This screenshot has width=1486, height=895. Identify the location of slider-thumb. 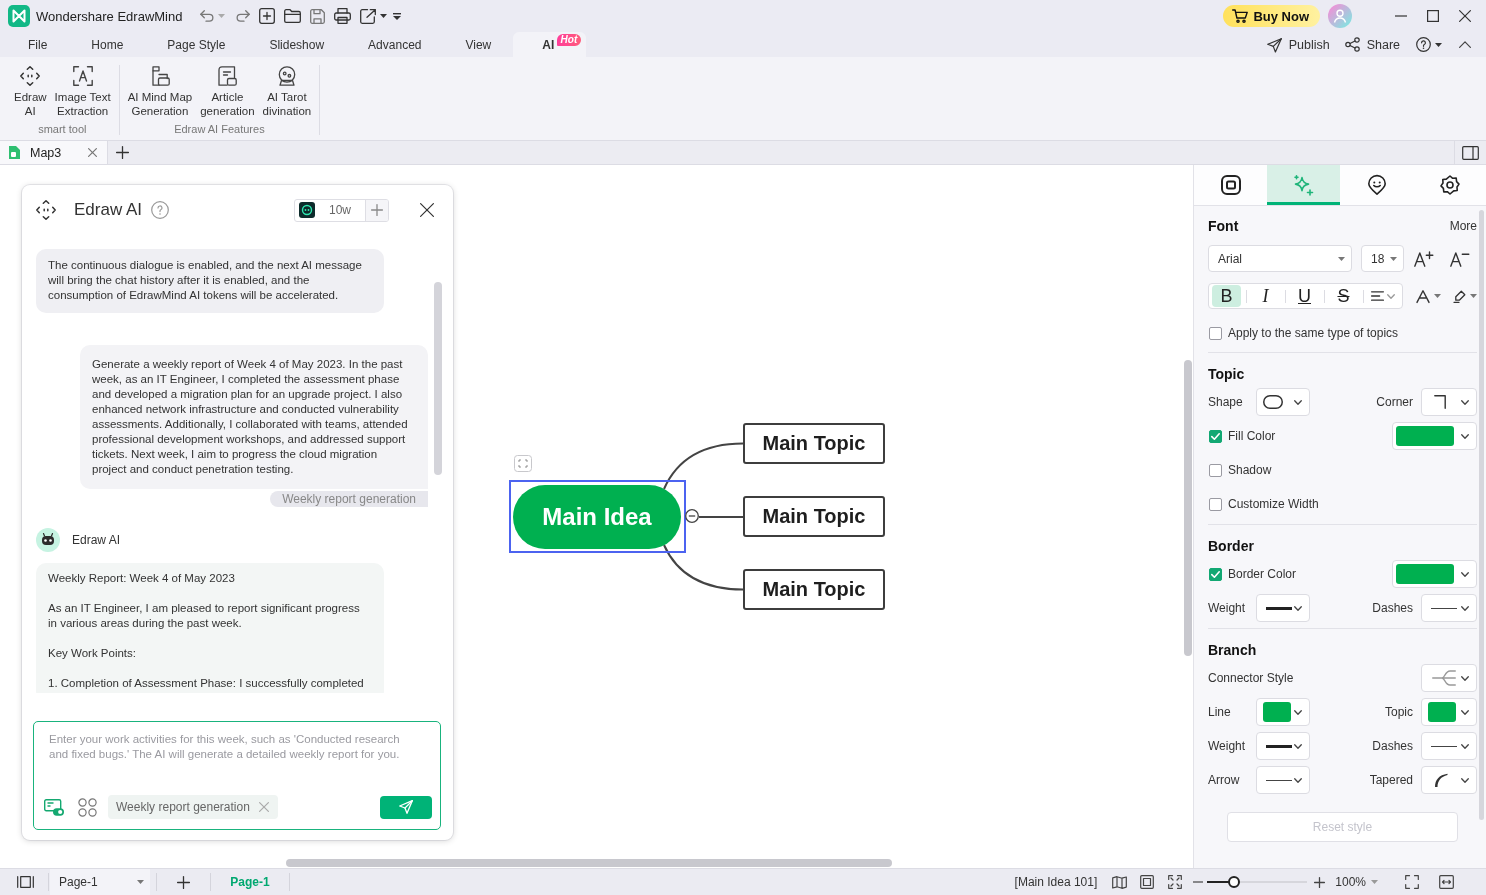
(1234, 882).